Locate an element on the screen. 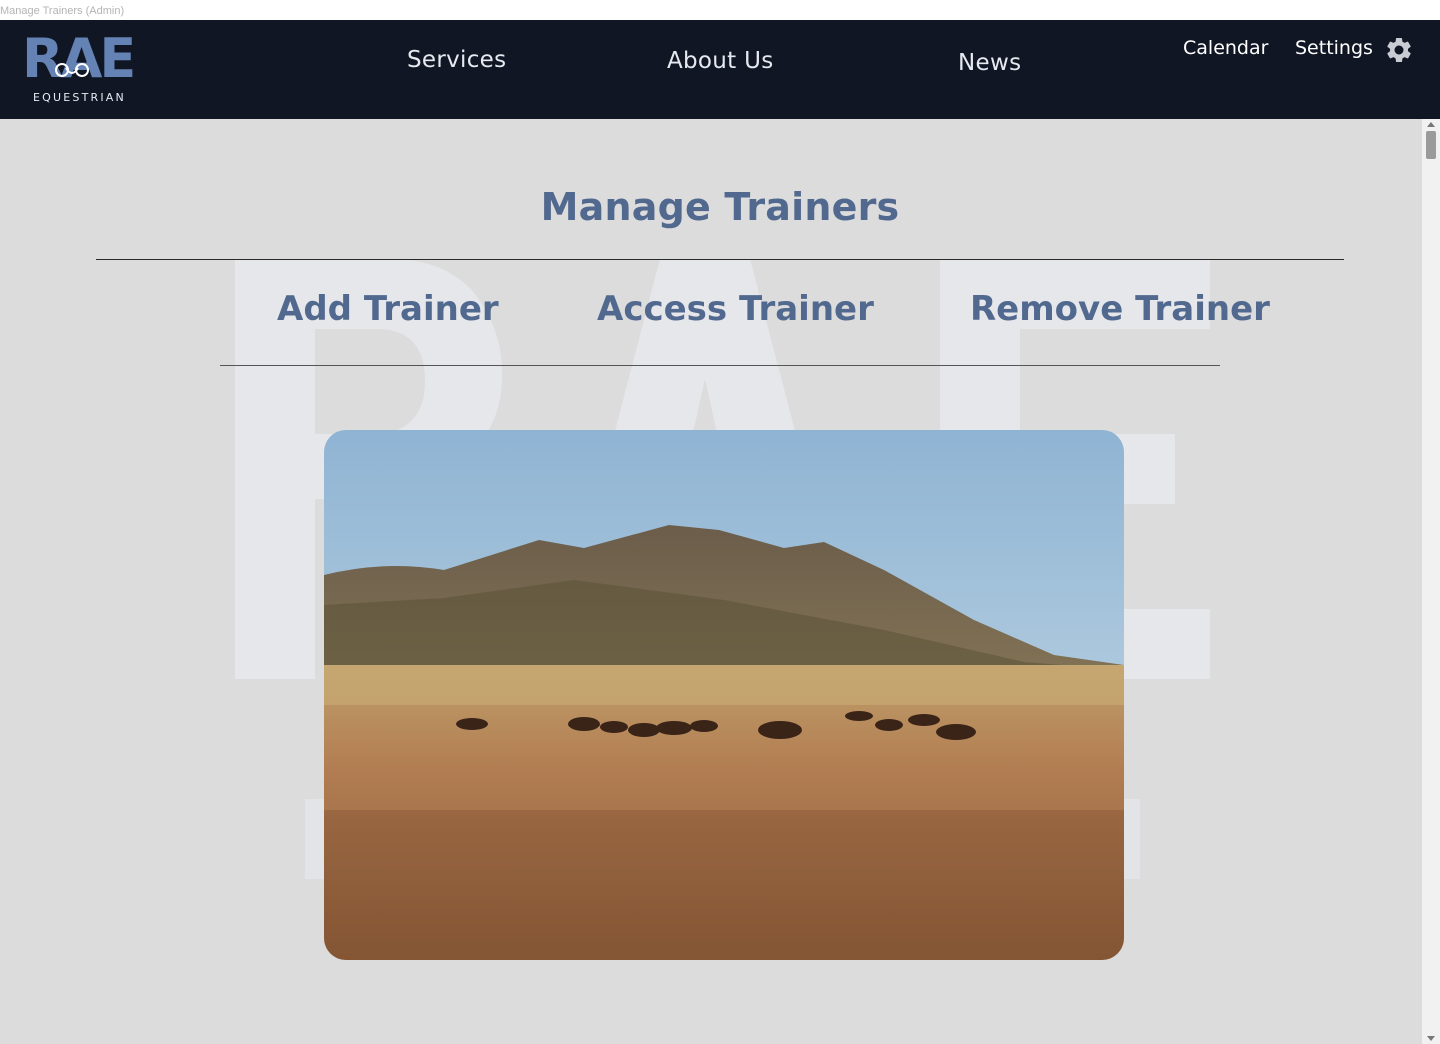  logo: RAE EQUESTRIAN is located at coordinates (81, 72).